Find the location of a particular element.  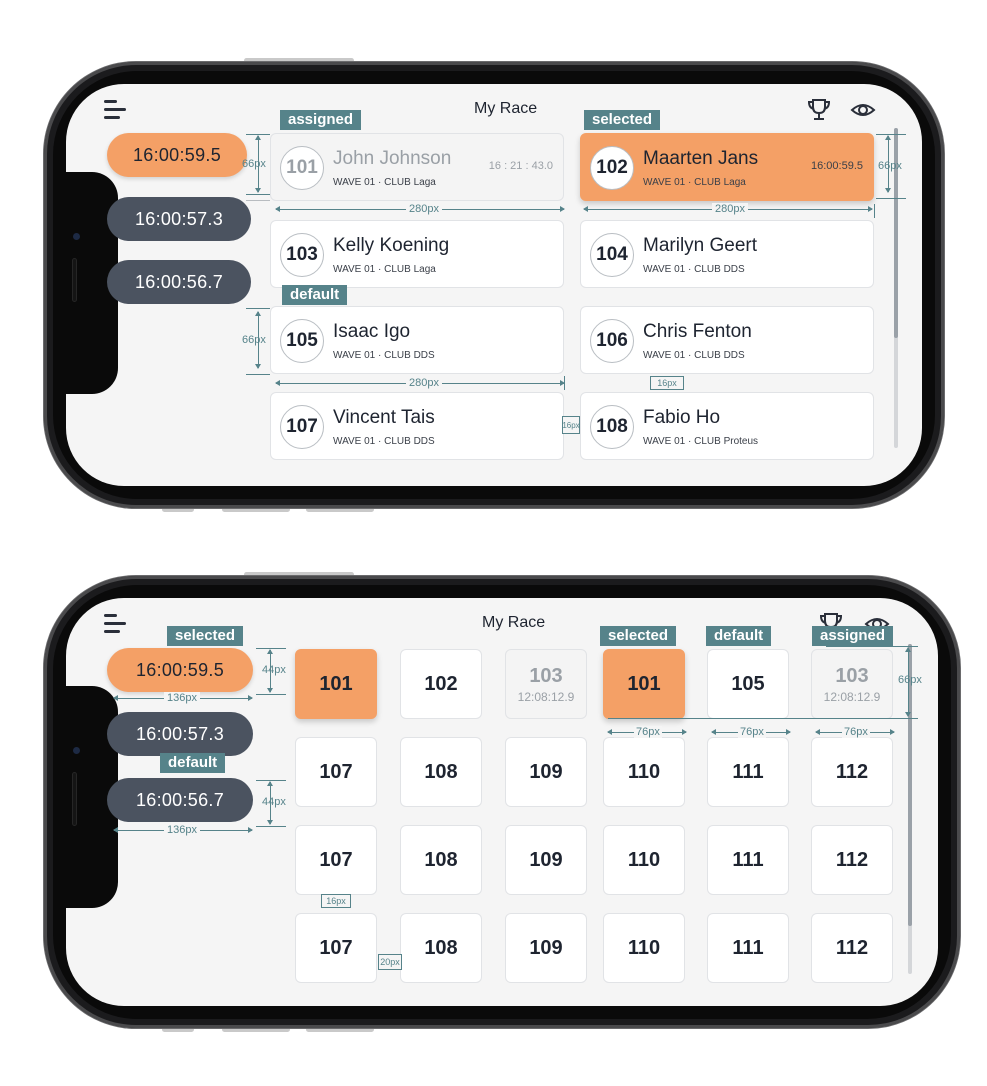

scrollbar is located at coordinates (896, 288).